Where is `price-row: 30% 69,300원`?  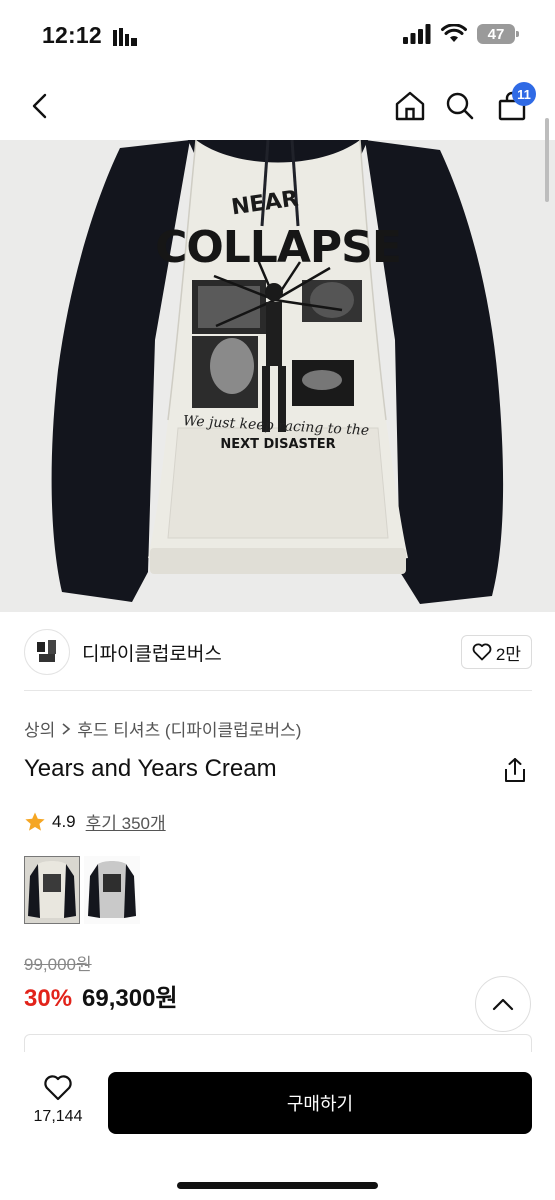 price-row: 30% 69,300원 is located at coordinates (101, 995).